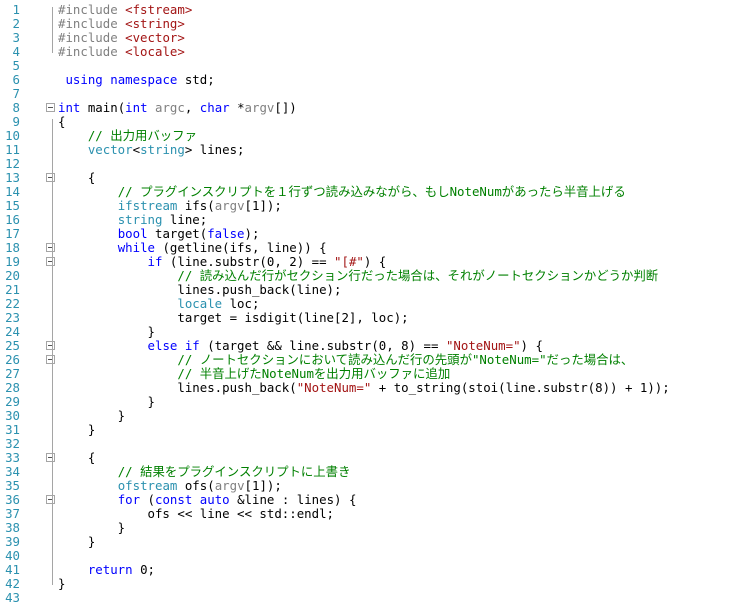 Image resolution: width=734 pixels, height=605 pixels. I want to click on code-token: vector, so click(110, 149).